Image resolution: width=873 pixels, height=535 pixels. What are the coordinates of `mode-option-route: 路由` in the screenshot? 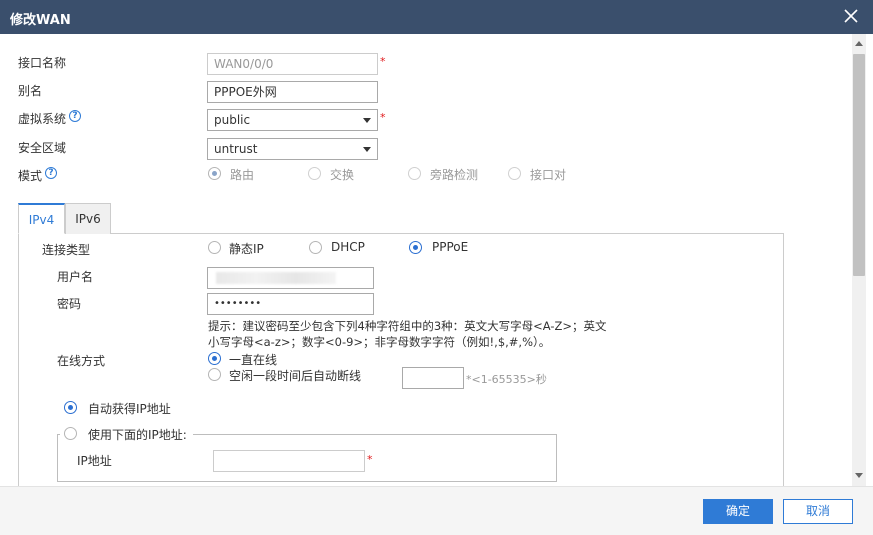 It's located at (242, 175).